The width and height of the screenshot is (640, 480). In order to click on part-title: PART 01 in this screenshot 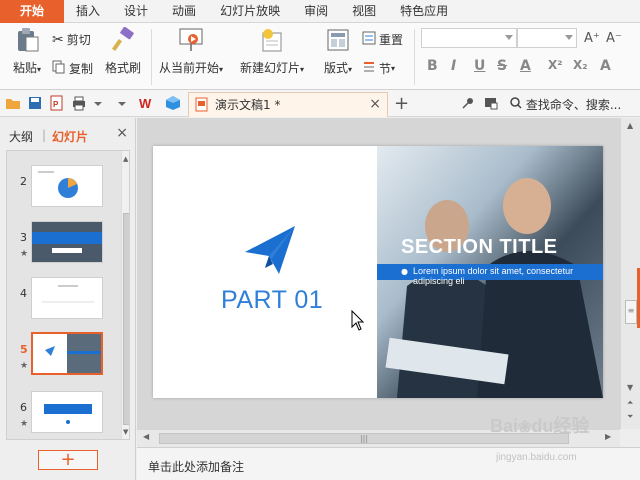, I will do `click(272, 300)`.